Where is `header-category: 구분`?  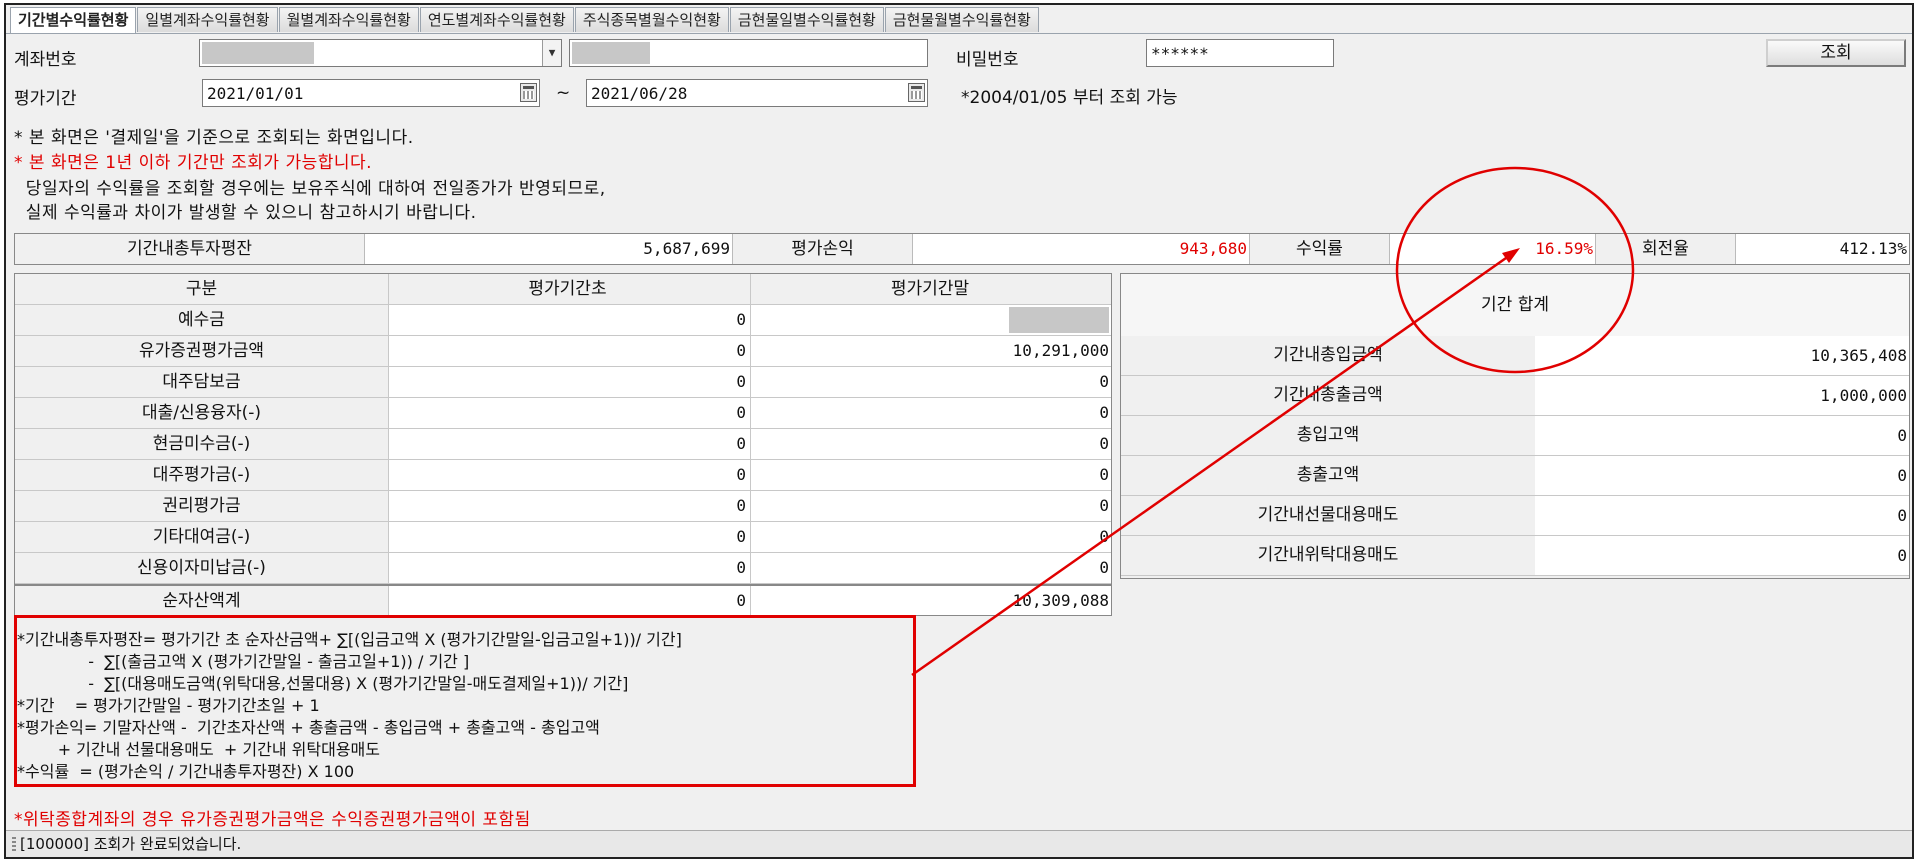
header-category: 구분 is located at coordinates (202, 289).